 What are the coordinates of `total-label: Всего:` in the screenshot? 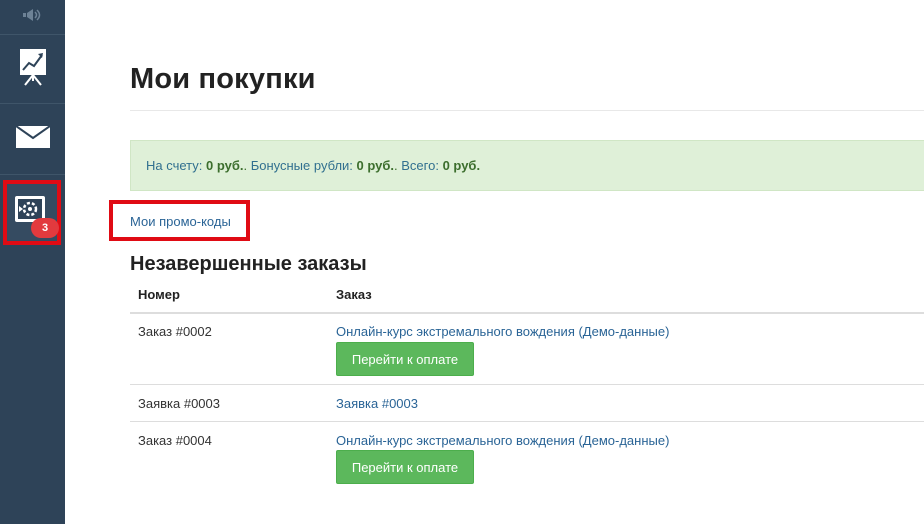 It's located at (420, 165).